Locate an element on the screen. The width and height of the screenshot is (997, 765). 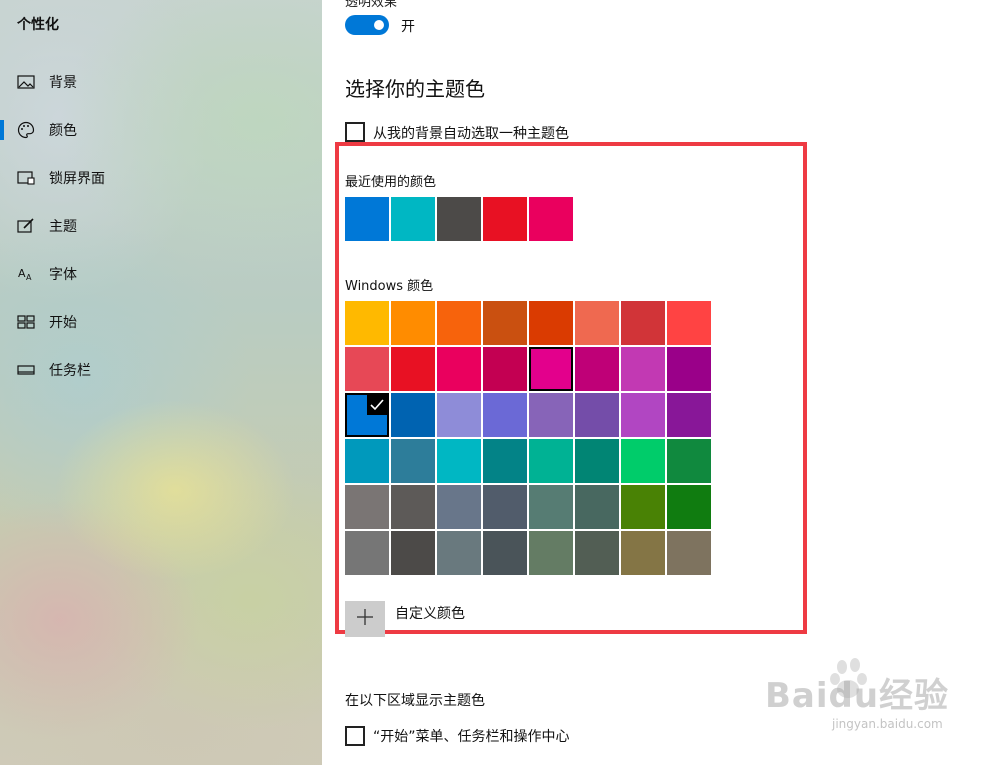
recent-colors-label: 最近使用的颜色 is located at coordinates (391, 182).